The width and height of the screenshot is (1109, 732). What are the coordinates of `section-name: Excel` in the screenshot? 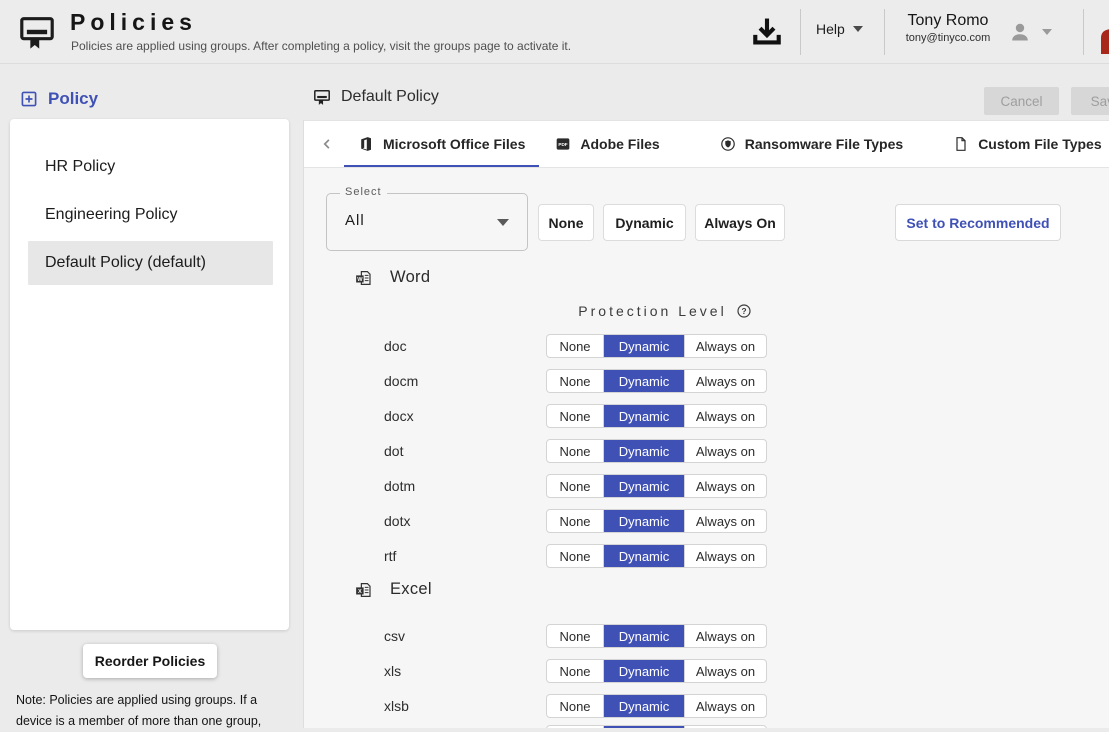 It's located at (411, 589).